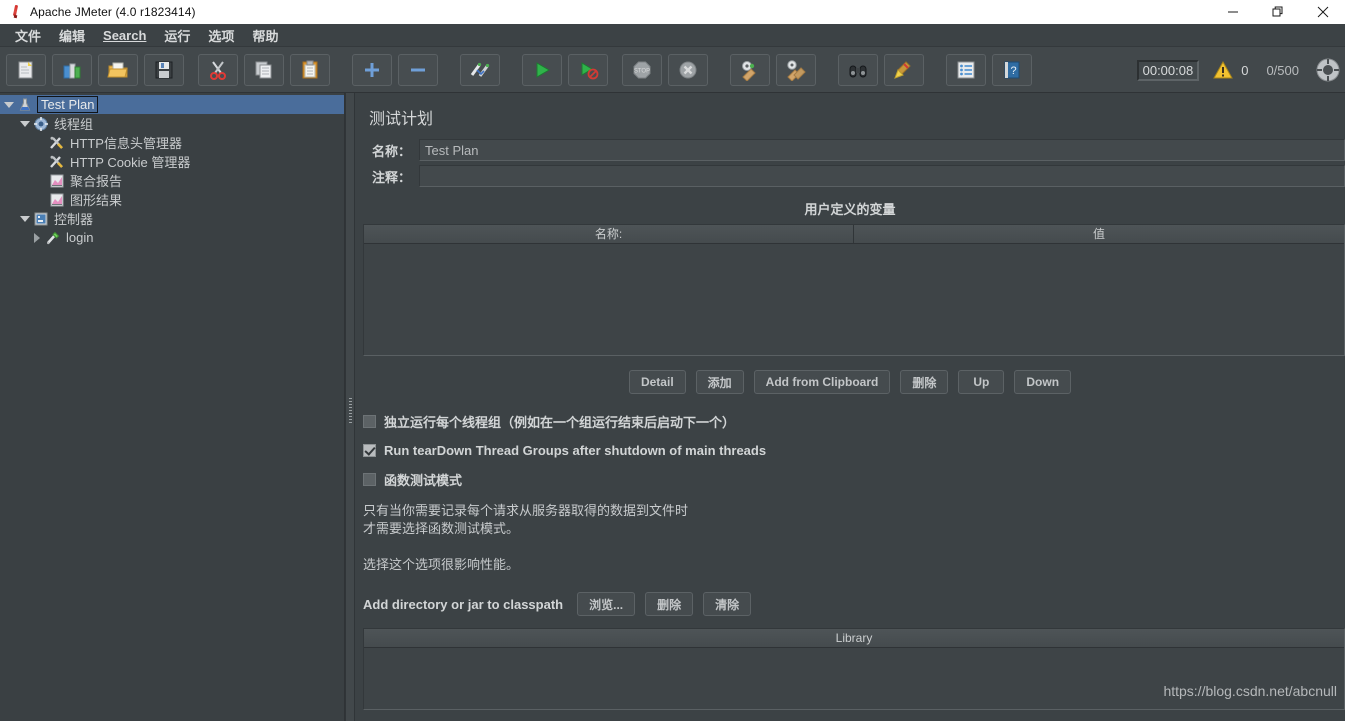  What do you see at coordinates (669, 604) in the screenshot?
I see `classpath-delete-button: 删除` at bounding box center [669, 604].